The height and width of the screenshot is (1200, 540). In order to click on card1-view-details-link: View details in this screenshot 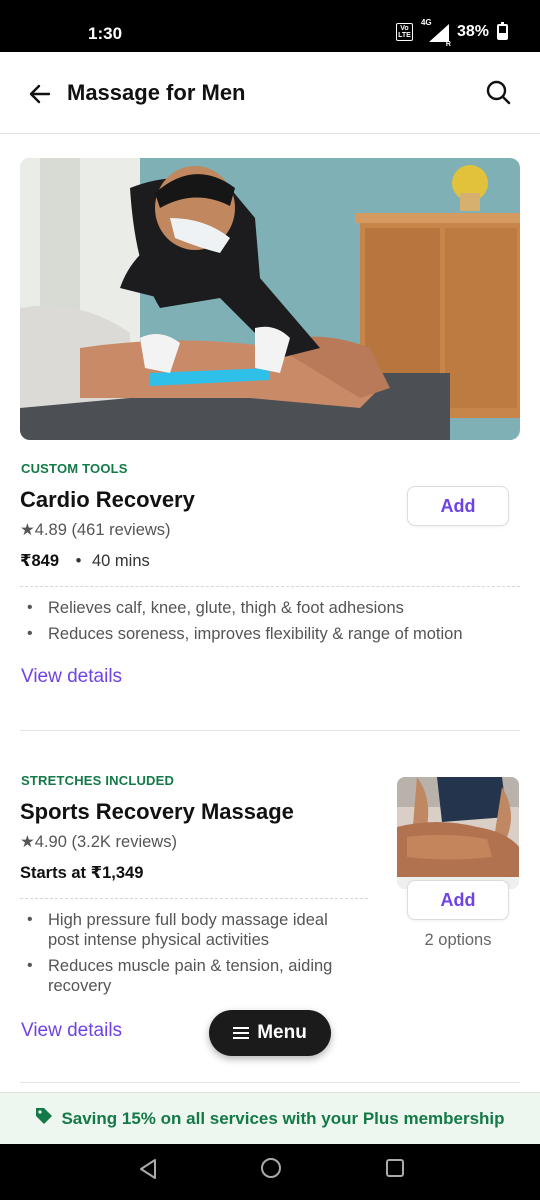, I will do `click(71, 677)`.